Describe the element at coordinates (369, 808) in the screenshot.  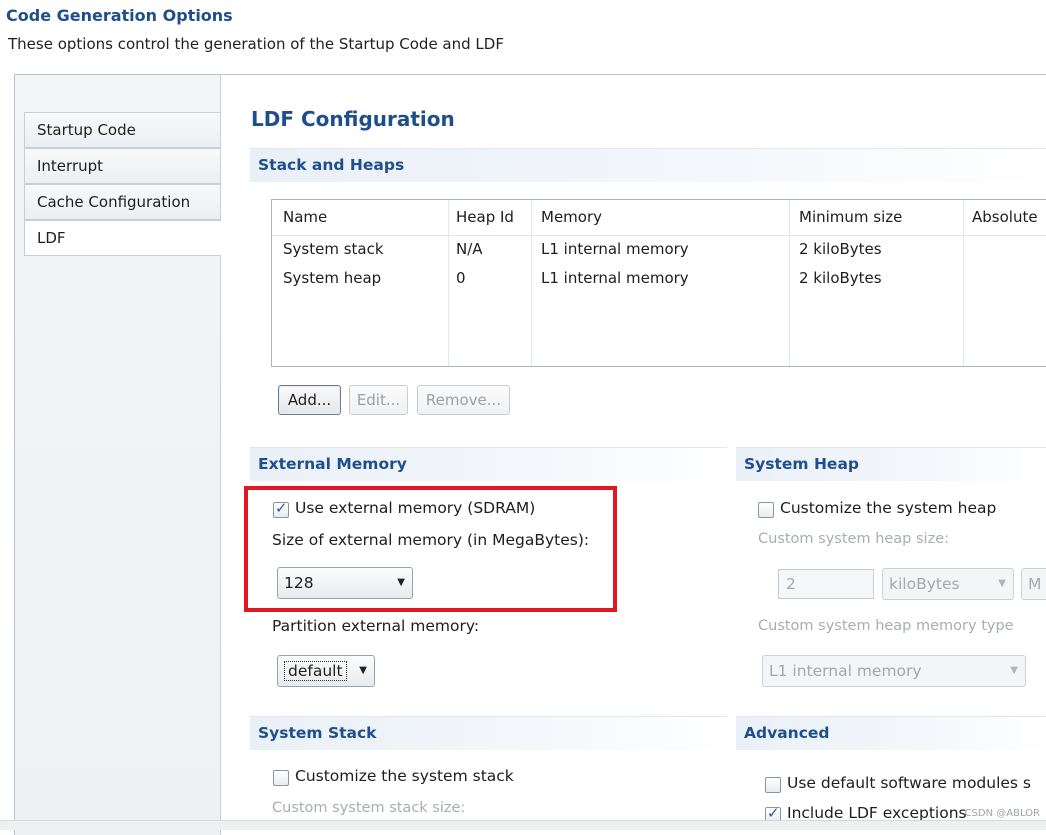
I see `custom-stack-size-label: Custom system stack size:` at that location.